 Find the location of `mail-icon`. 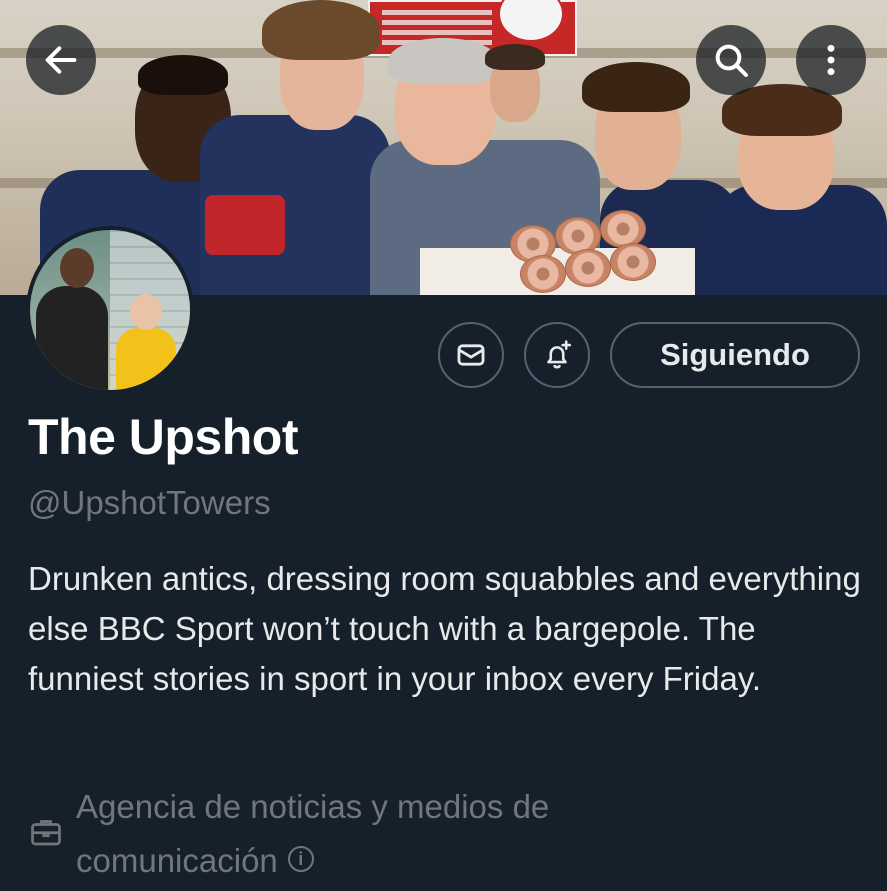

mail-icon is located at coordinates (471, 355).